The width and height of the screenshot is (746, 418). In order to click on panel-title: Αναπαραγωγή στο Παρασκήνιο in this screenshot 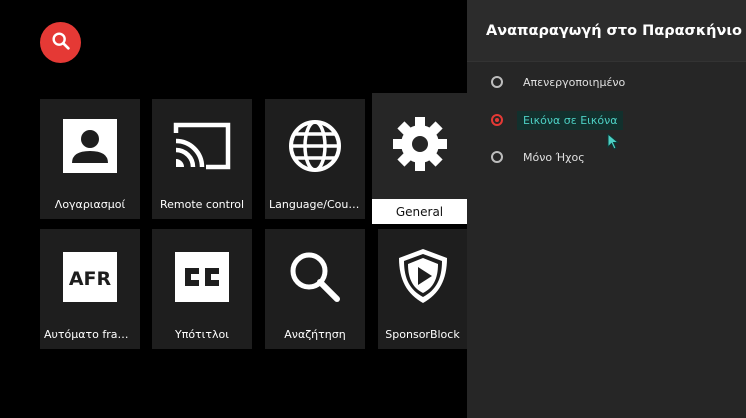, I will do `click(606, 31)`.